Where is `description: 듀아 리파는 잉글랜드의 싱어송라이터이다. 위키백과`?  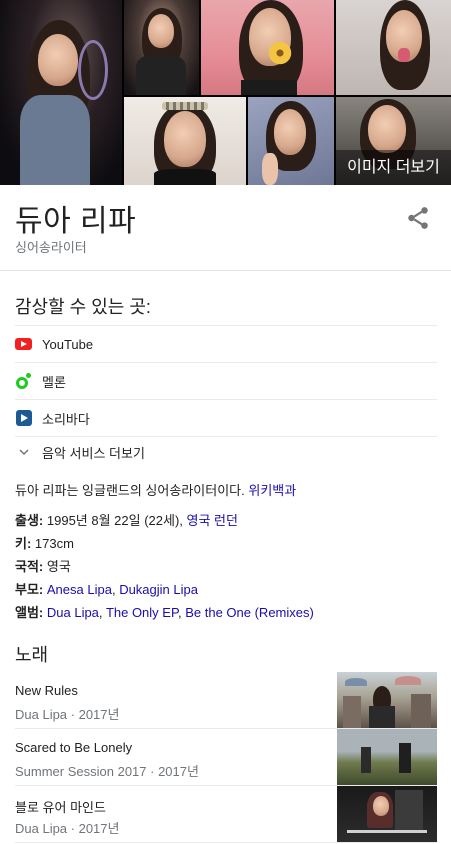
description: 듀아 리파는 잉글랜드의 싱어송라이터이다. 위키백과 is located at coordinates (155, 489).